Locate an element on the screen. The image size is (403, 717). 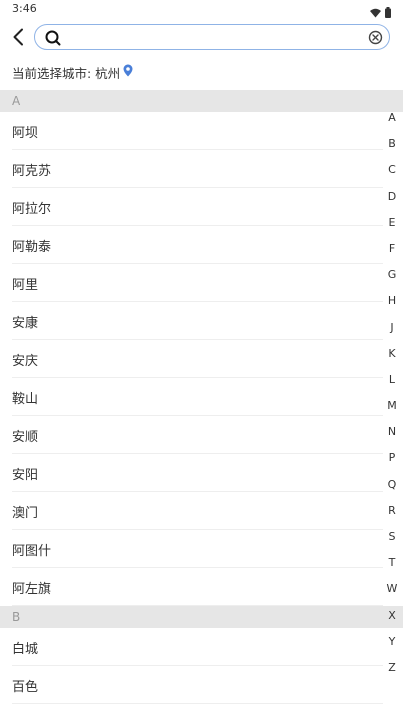
city-item: 安康 is located at coordinates (201, 321).